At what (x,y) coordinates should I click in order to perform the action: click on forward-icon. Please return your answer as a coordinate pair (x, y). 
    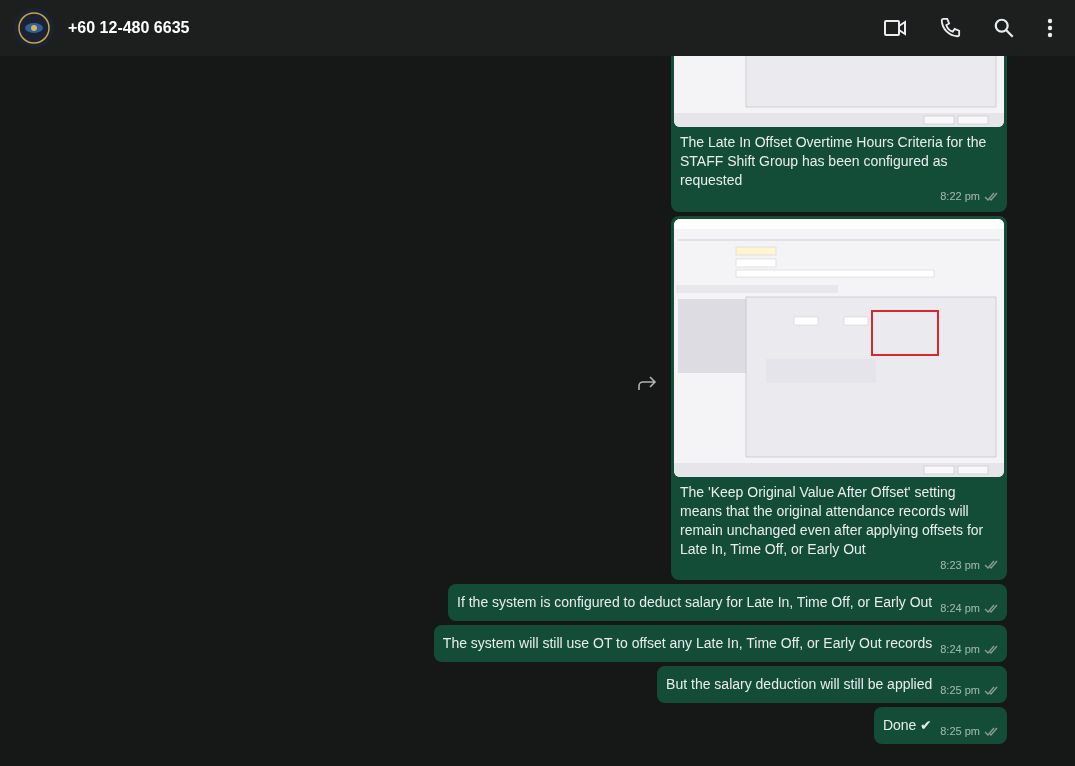
    Looking at the image, I should click on (647, 383).